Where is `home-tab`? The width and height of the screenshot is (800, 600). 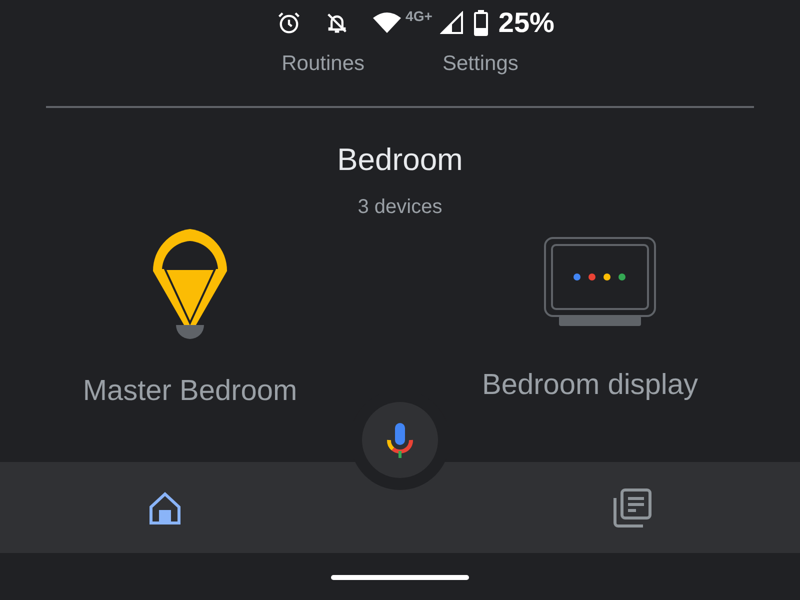
home-tab is located at coordinates (165, 507).